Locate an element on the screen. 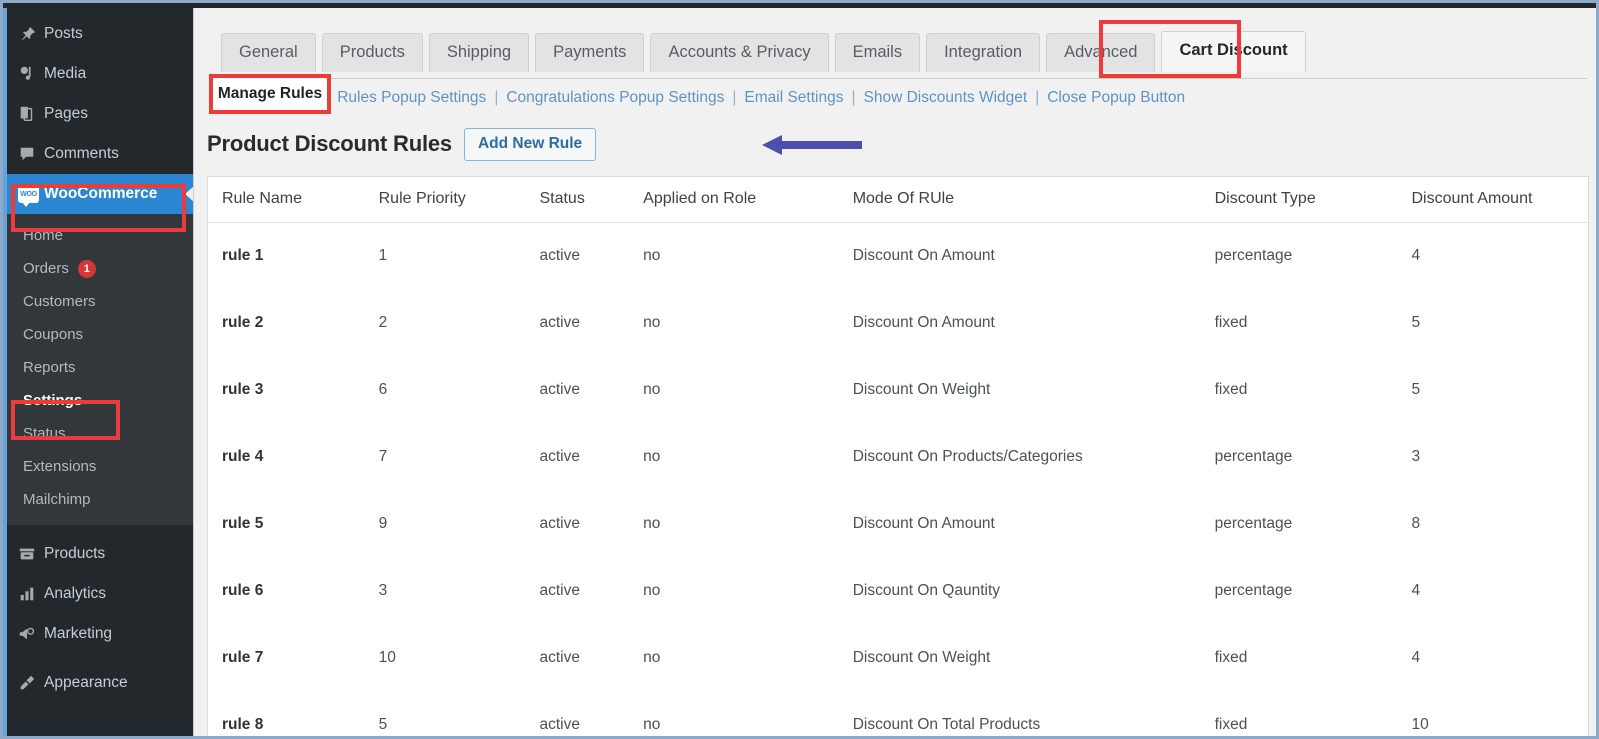  sidebar-item-posts: Posts is located at coordinates (100, 34).